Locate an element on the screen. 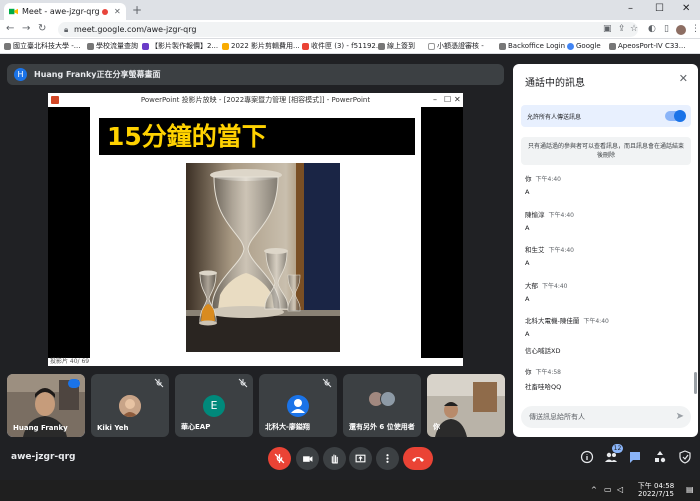 This screenshot has width=700, height=501. participant-name: 還有另外 6 位使用者 is located at coordinates (382, 427).